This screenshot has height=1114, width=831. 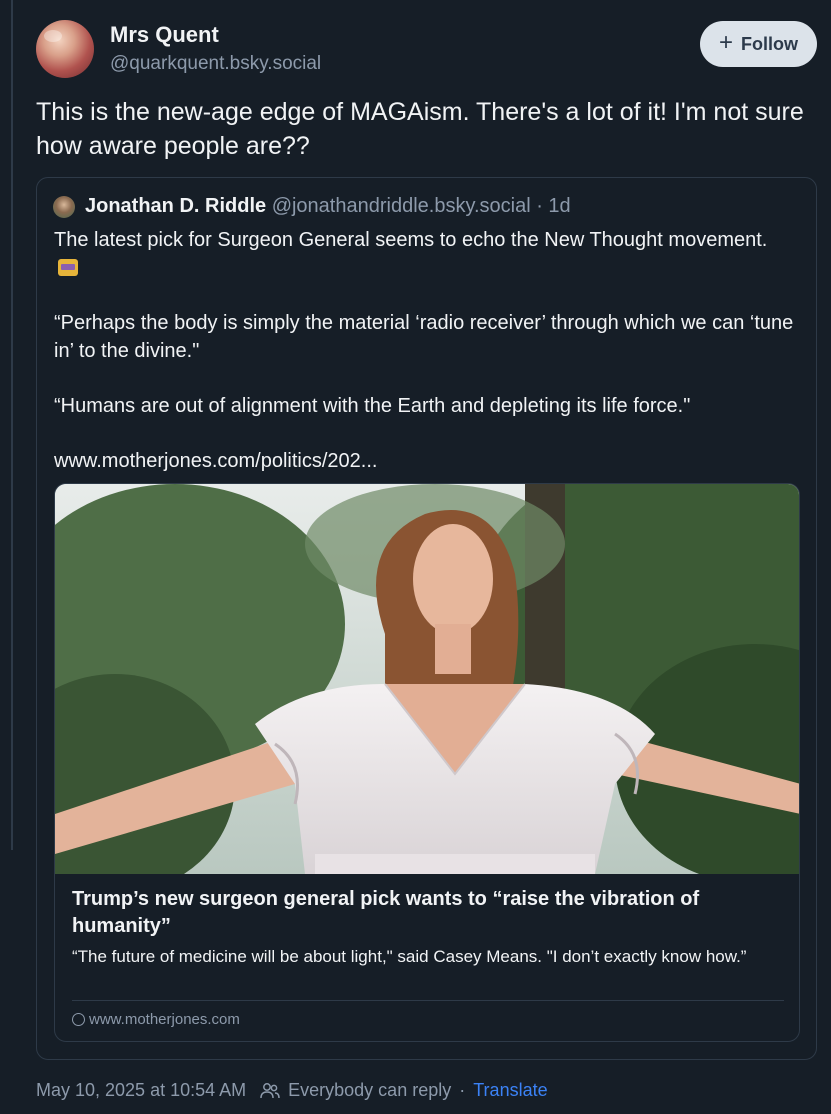 What do you see at coordinates (769, 43) in the screenshot?
I see `follow-button-label: Follow` at bounding box center [769, 43].